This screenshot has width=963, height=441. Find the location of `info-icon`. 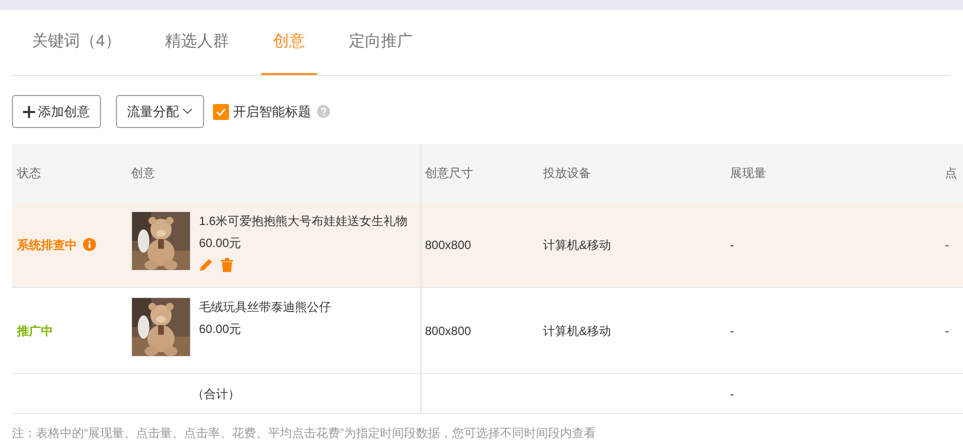

info-icon is located at coordinates (89, 244).